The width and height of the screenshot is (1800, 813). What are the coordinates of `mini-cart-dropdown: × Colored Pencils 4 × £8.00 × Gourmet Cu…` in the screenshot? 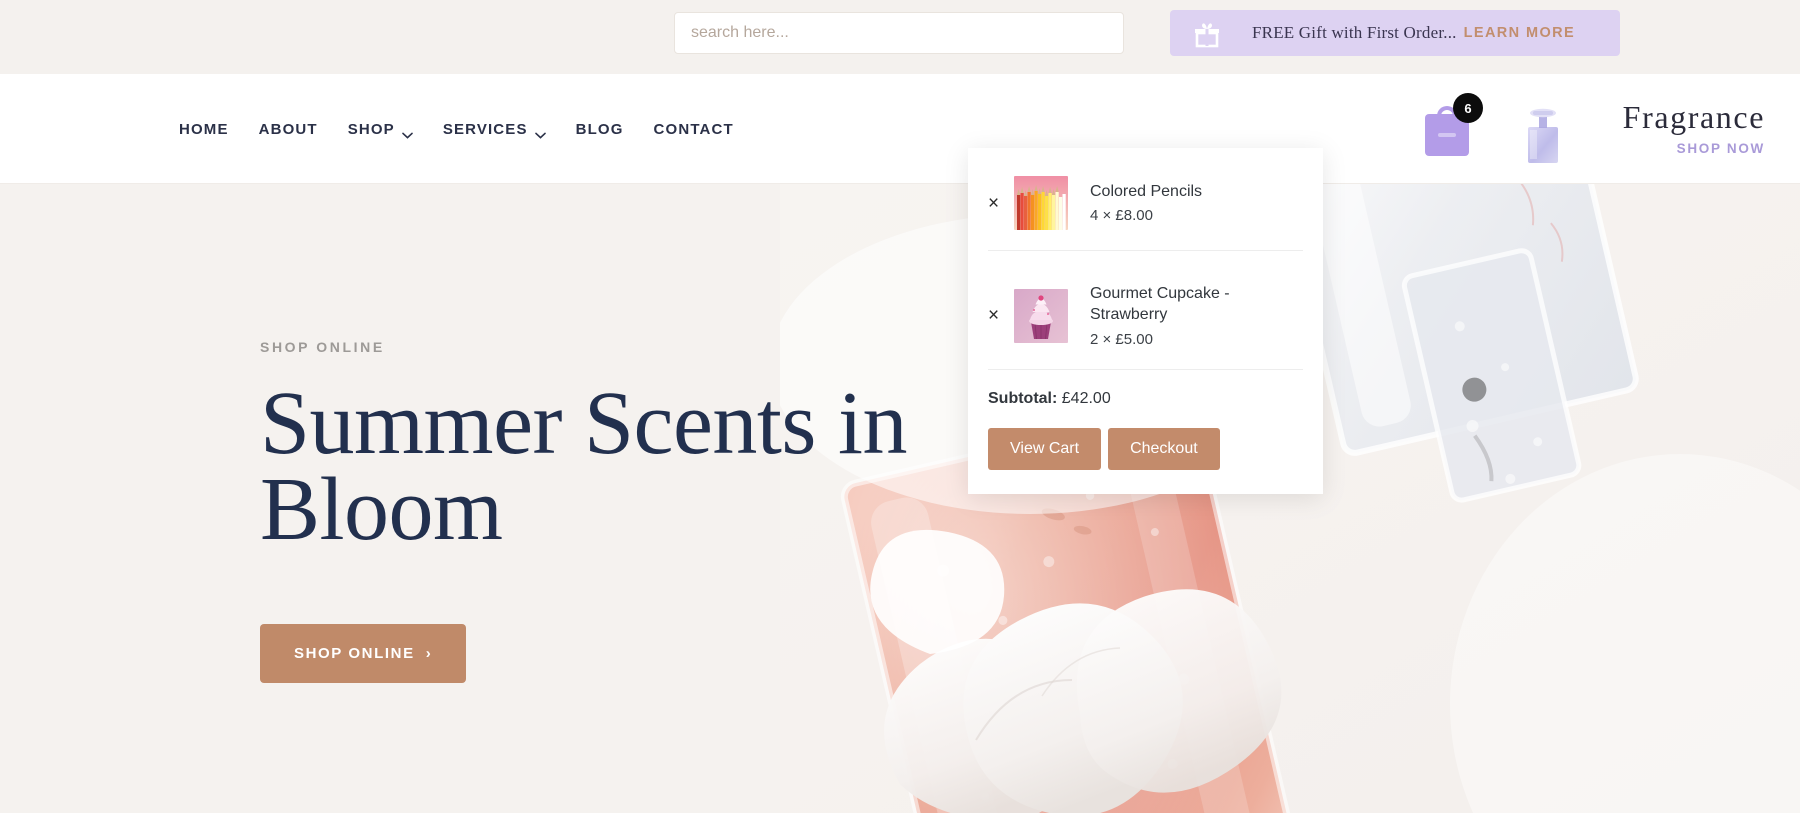 It's located at (1145, 321).